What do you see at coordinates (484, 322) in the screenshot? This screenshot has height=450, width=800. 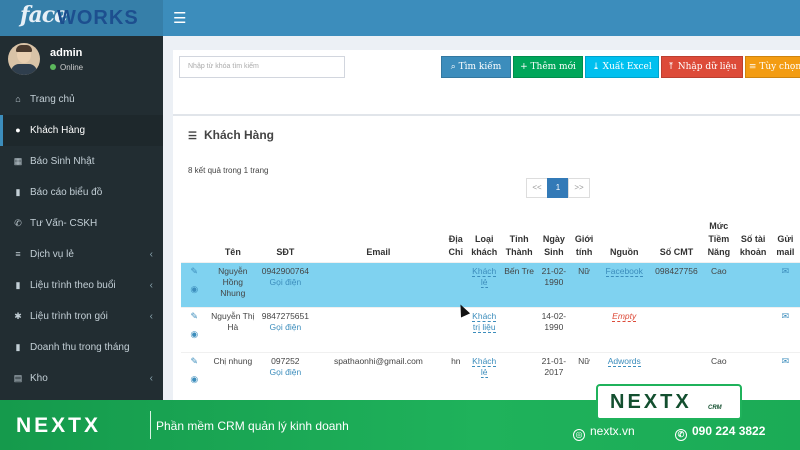 I see `customer-type-link: Khách trị liệu` at bounding box center [484, 322].